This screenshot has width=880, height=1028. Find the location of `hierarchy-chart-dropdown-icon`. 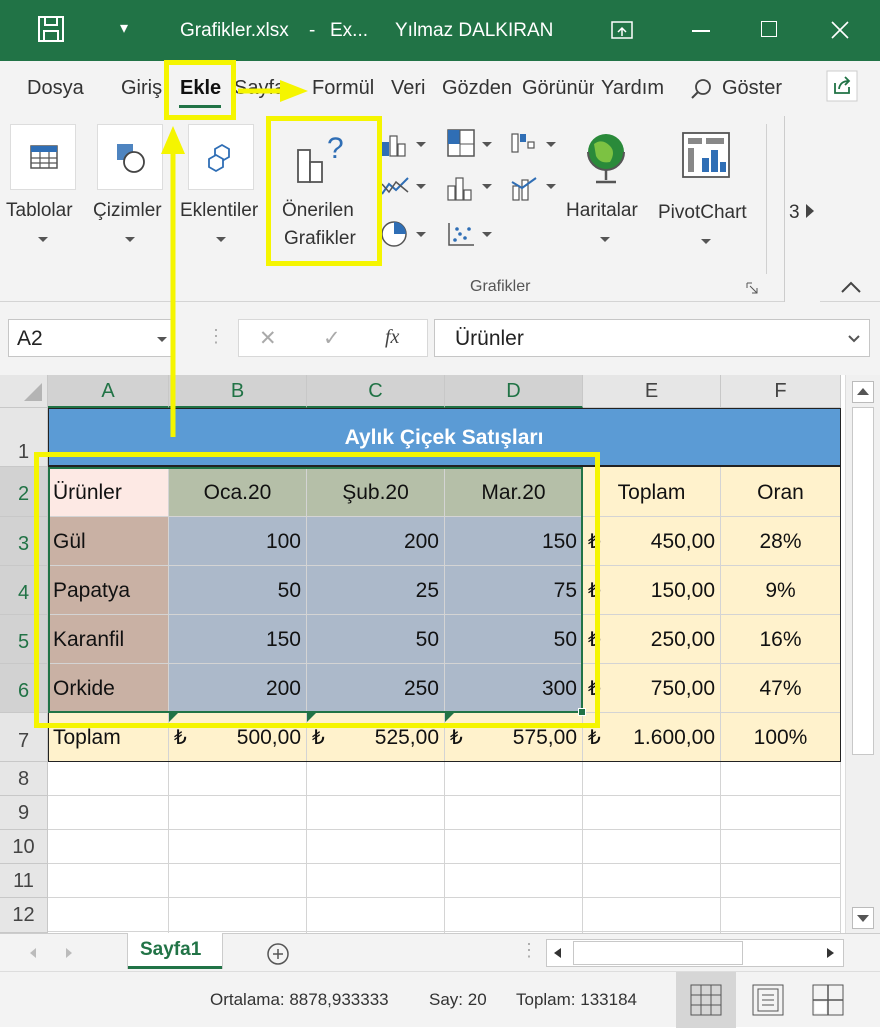

hierarchy-chart-dropdown-icon is located at coordinates (487, 144).